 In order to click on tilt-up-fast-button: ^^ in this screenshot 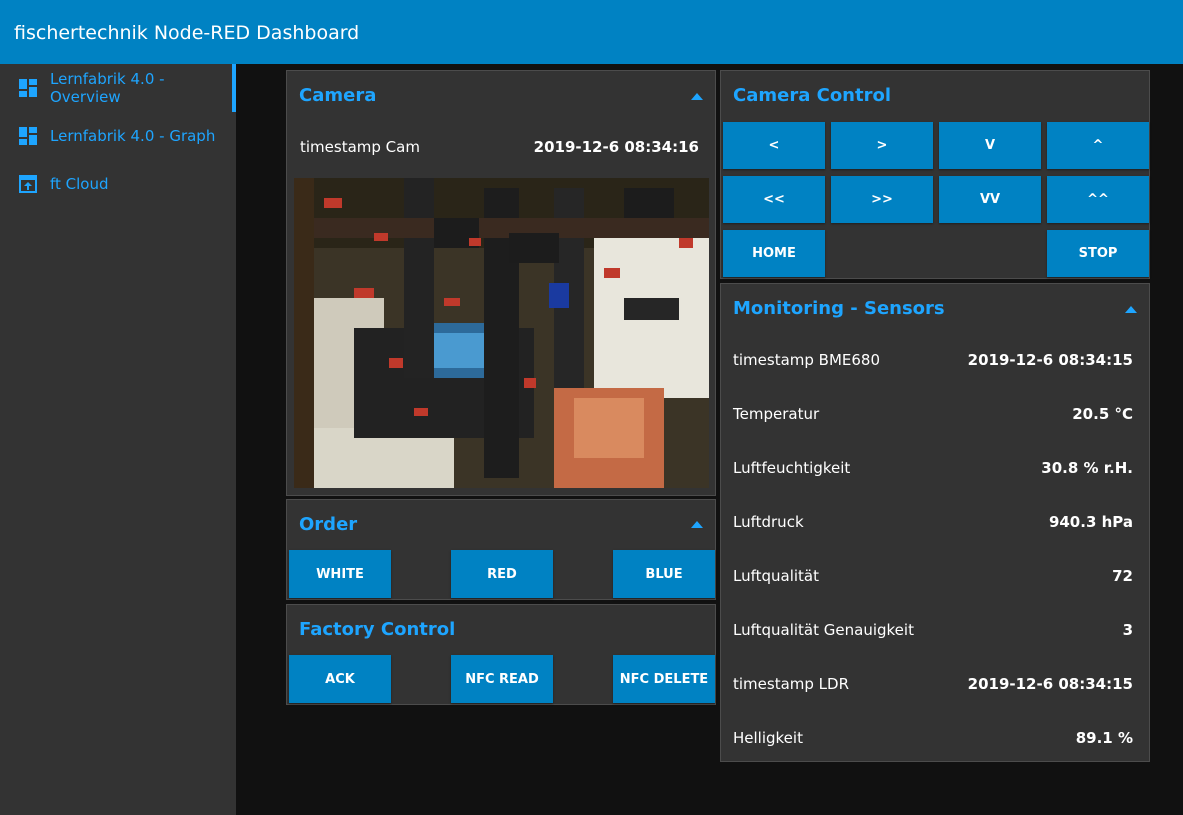, I will do `click(1098, 199)`.